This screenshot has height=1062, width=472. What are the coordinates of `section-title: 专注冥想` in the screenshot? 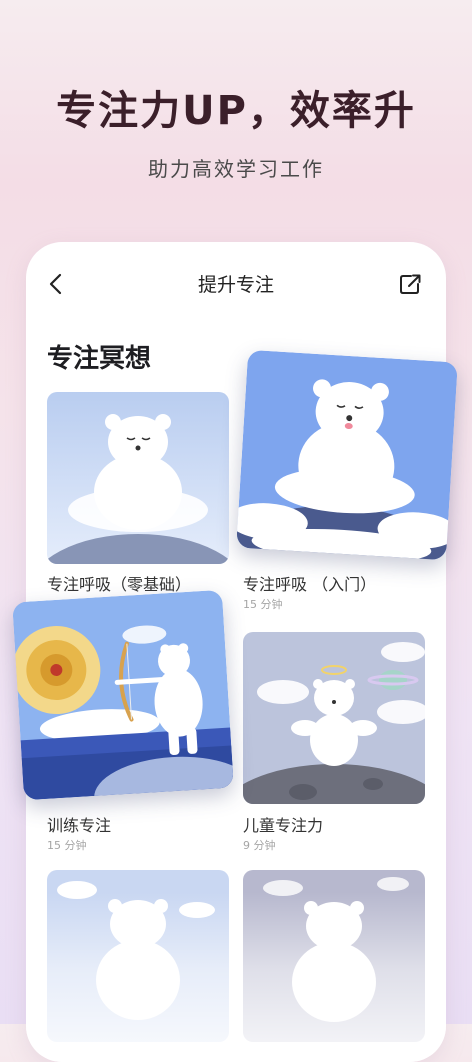 It's located at (99, 359).